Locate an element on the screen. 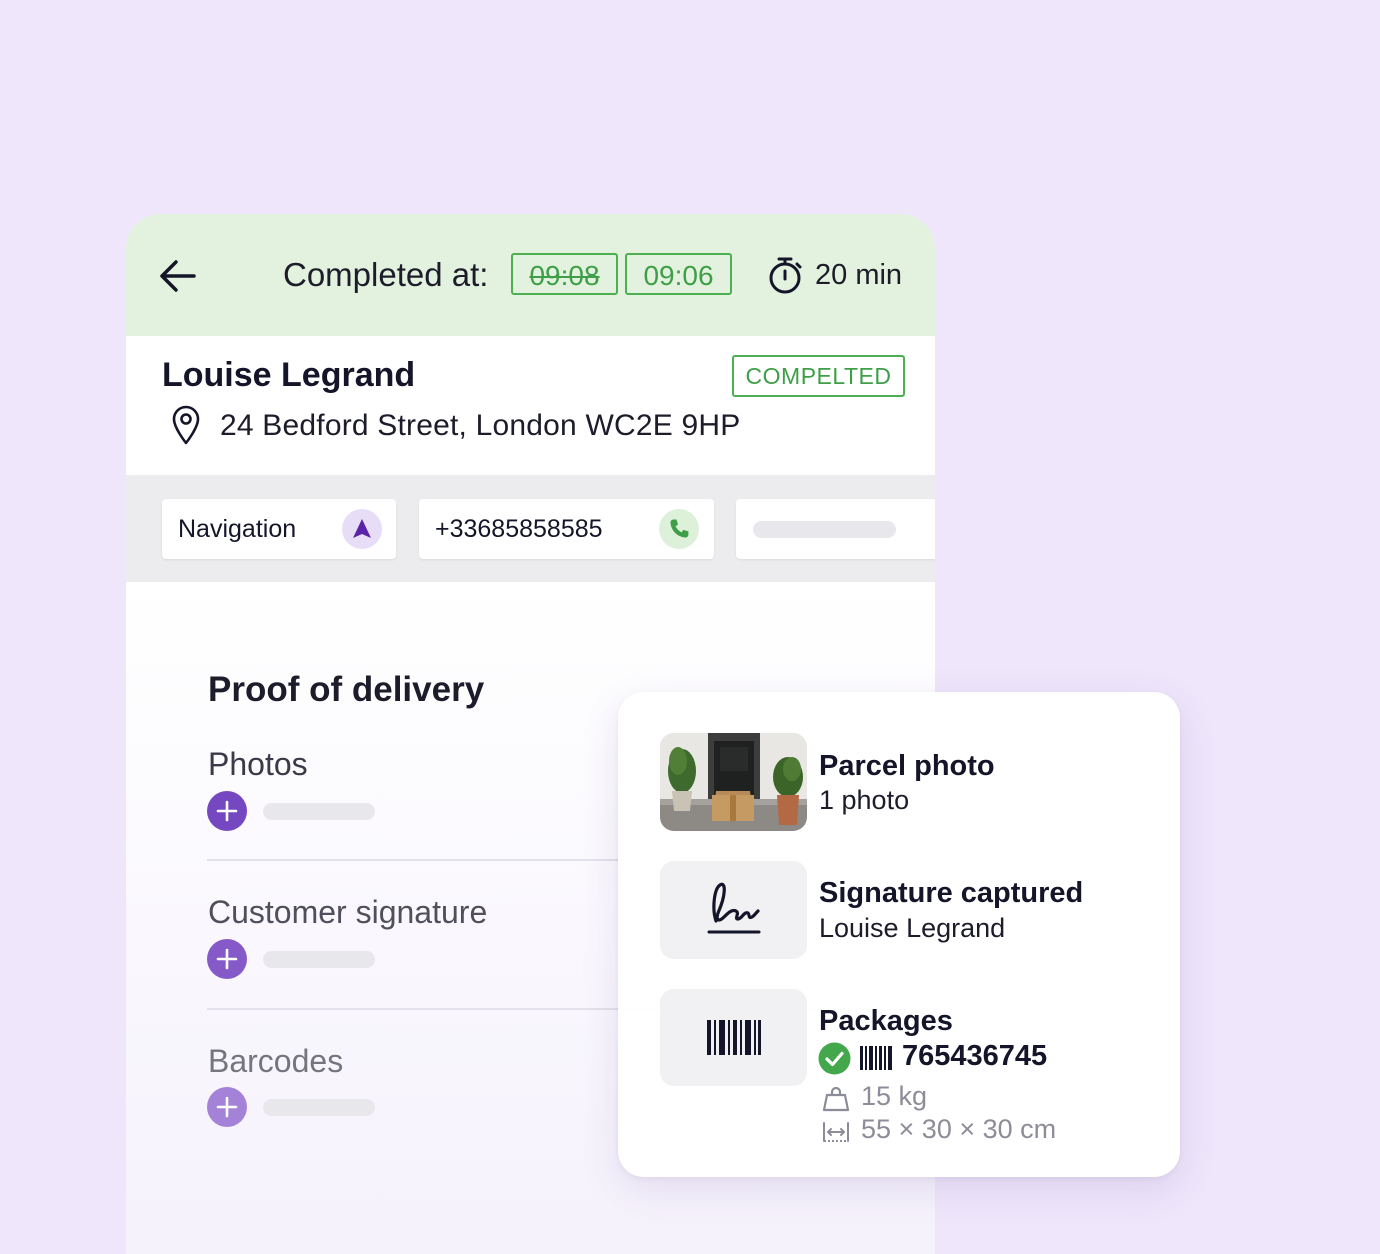  original-time-badge: 09:08 is located at coordinates (564, 274).